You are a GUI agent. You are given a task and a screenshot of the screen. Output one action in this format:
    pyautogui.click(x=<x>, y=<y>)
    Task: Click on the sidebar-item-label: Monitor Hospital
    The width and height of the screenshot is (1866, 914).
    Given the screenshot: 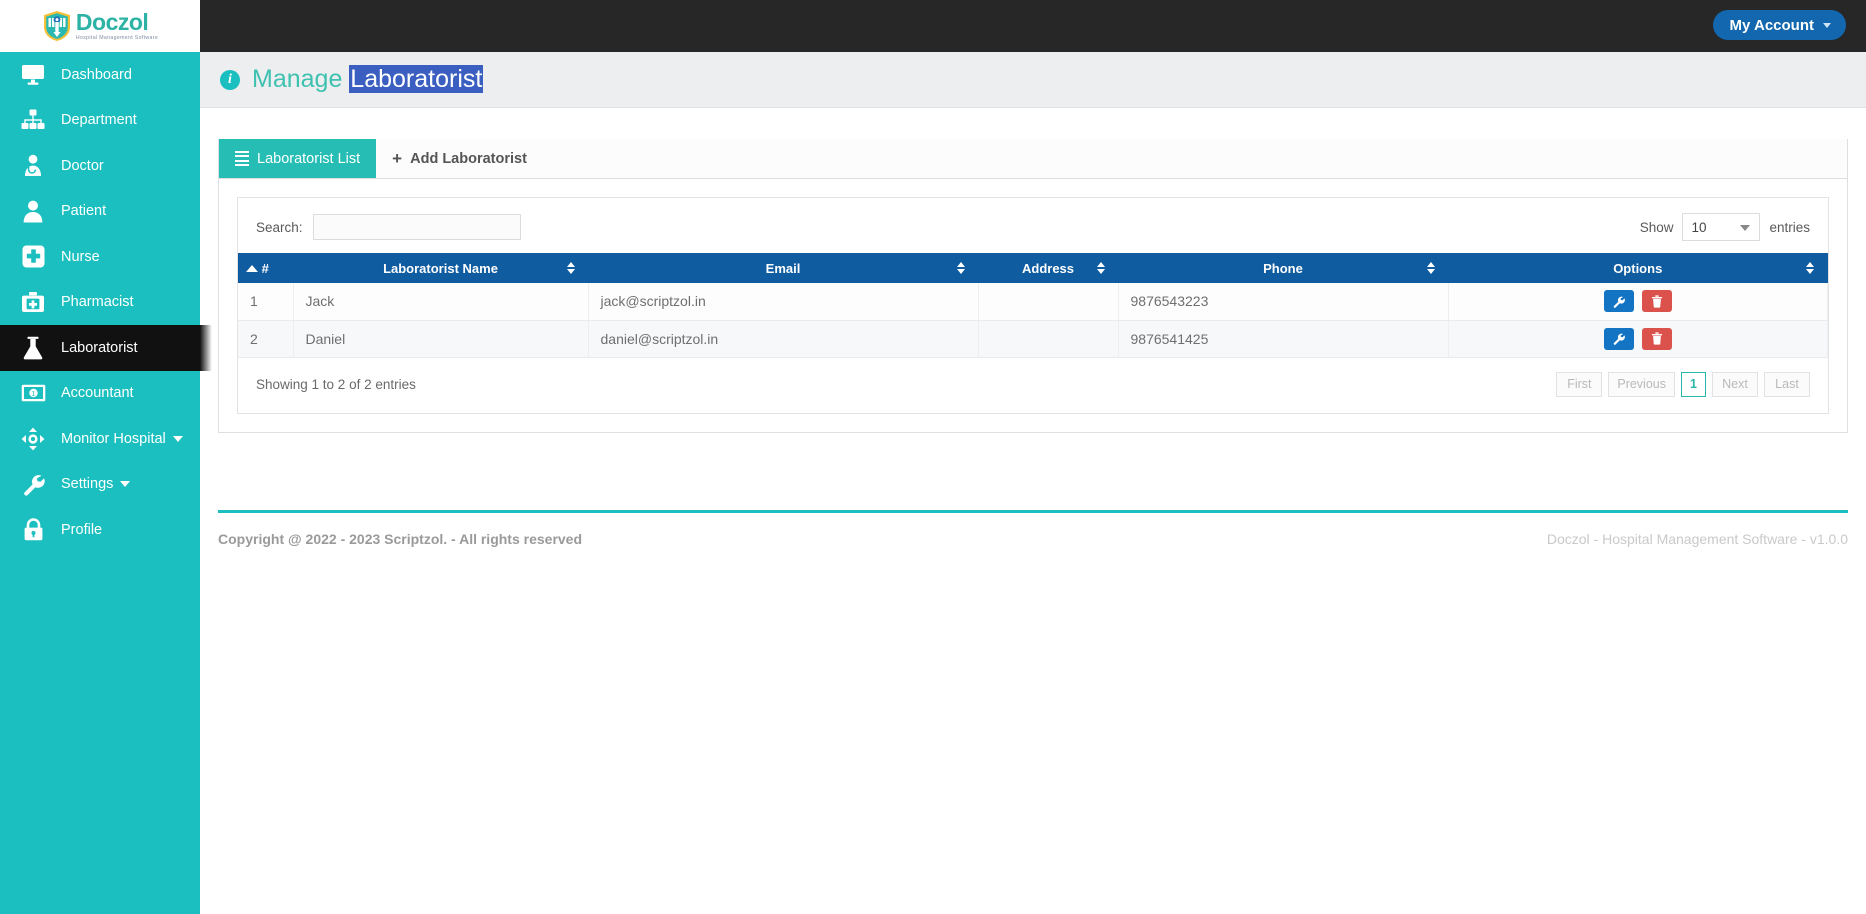 What is the action you would take?
    pyautogui.click(x=113, y=438)
    